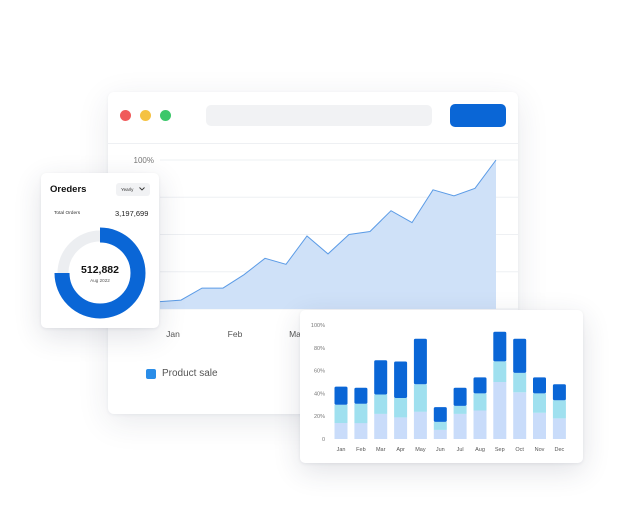  I want to click on x-tick-label: Jun, so click(440, 450).